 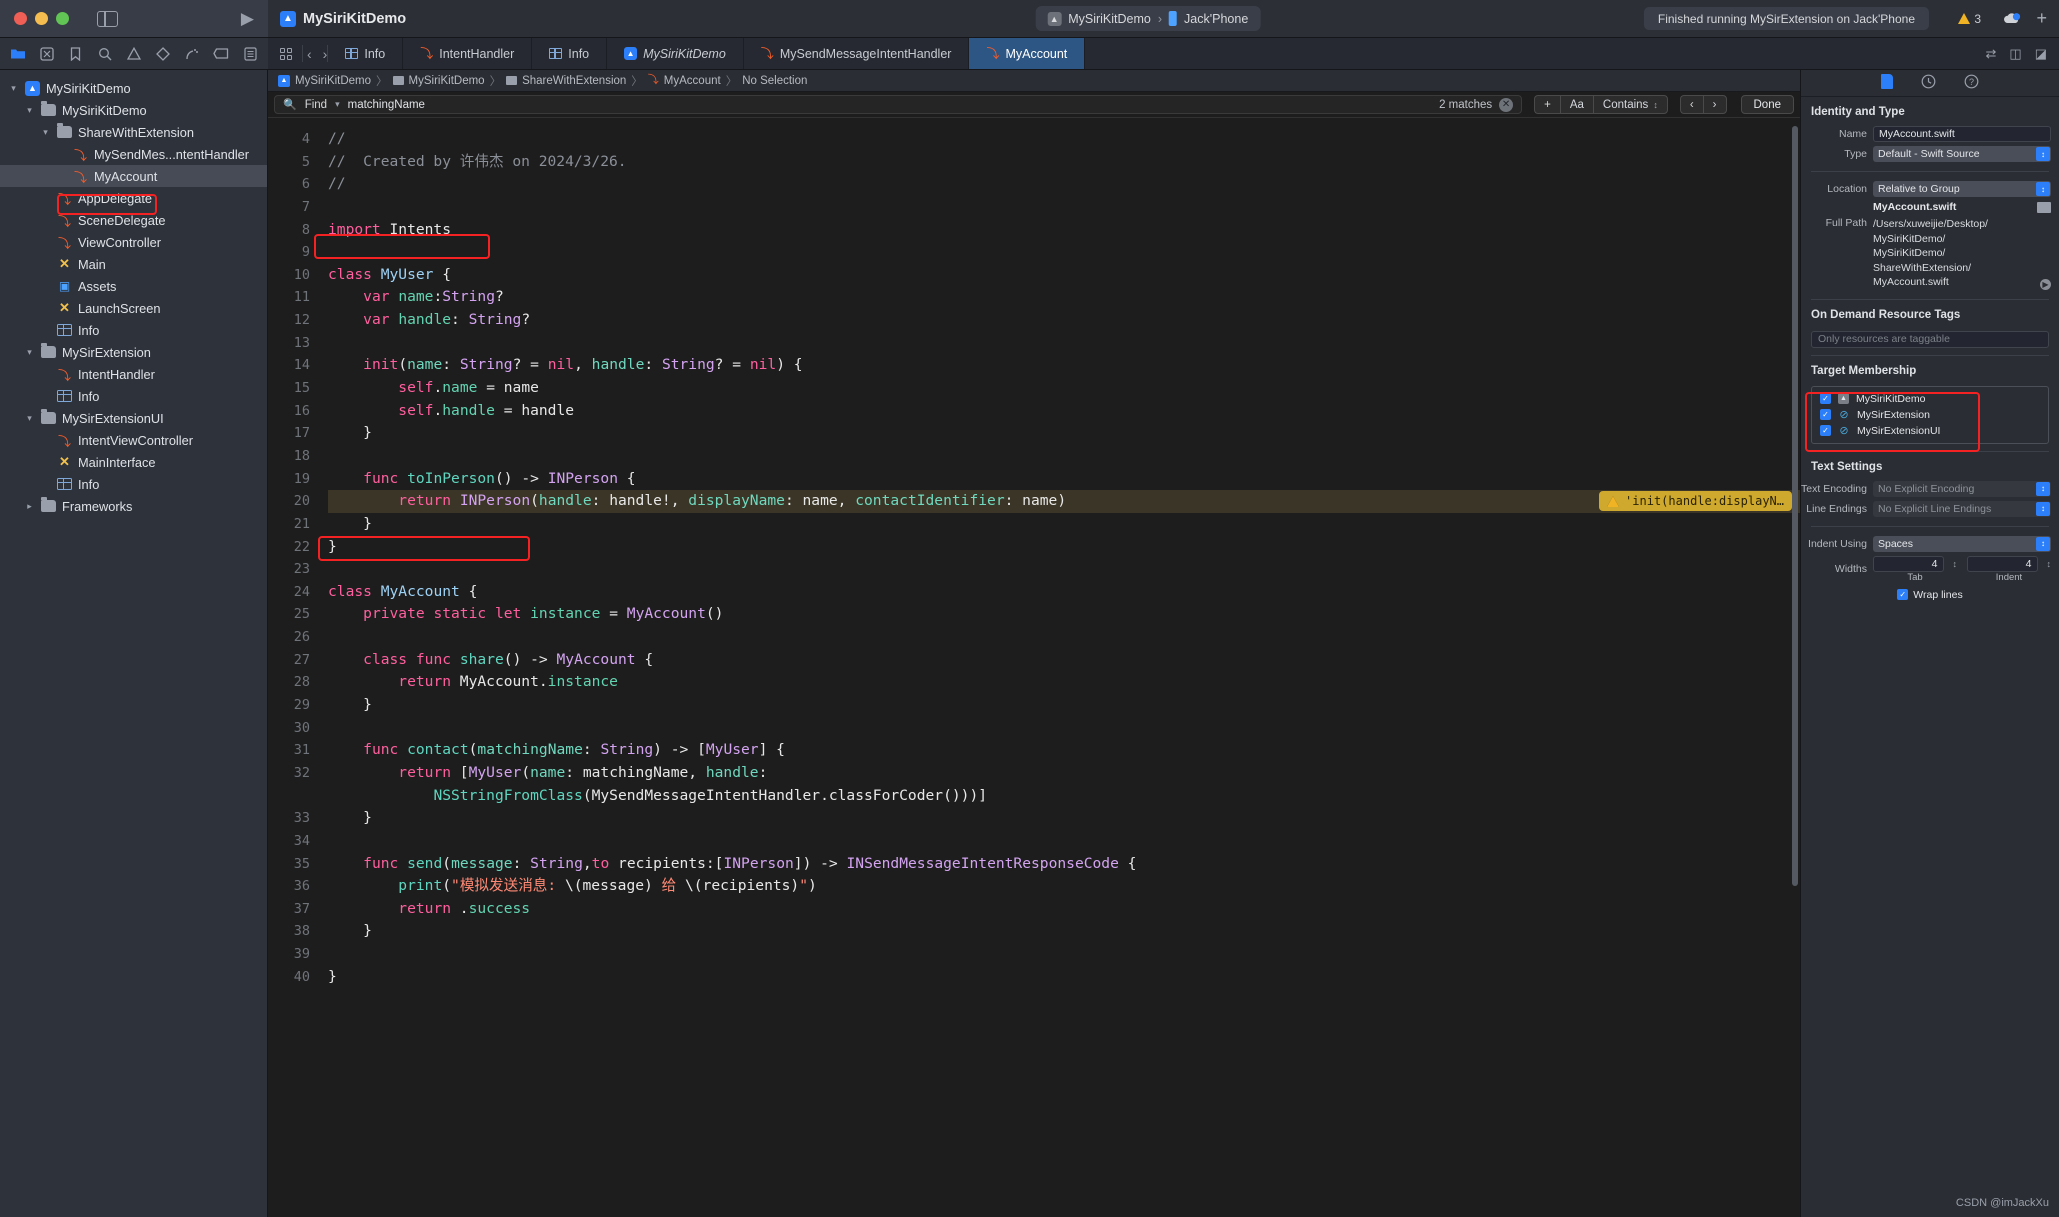 I want to click on editor-split-icon: ⇄, so click(x=1991, y=54).